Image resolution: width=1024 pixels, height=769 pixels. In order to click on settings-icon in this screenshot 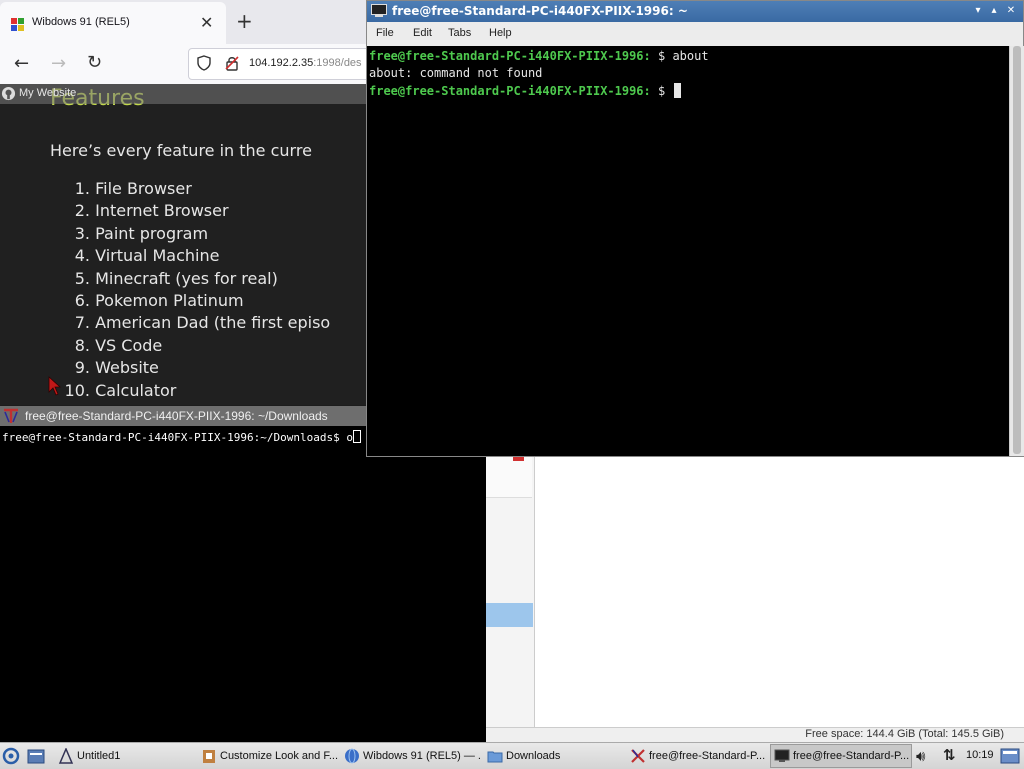, I will do `click(209, 756)`.